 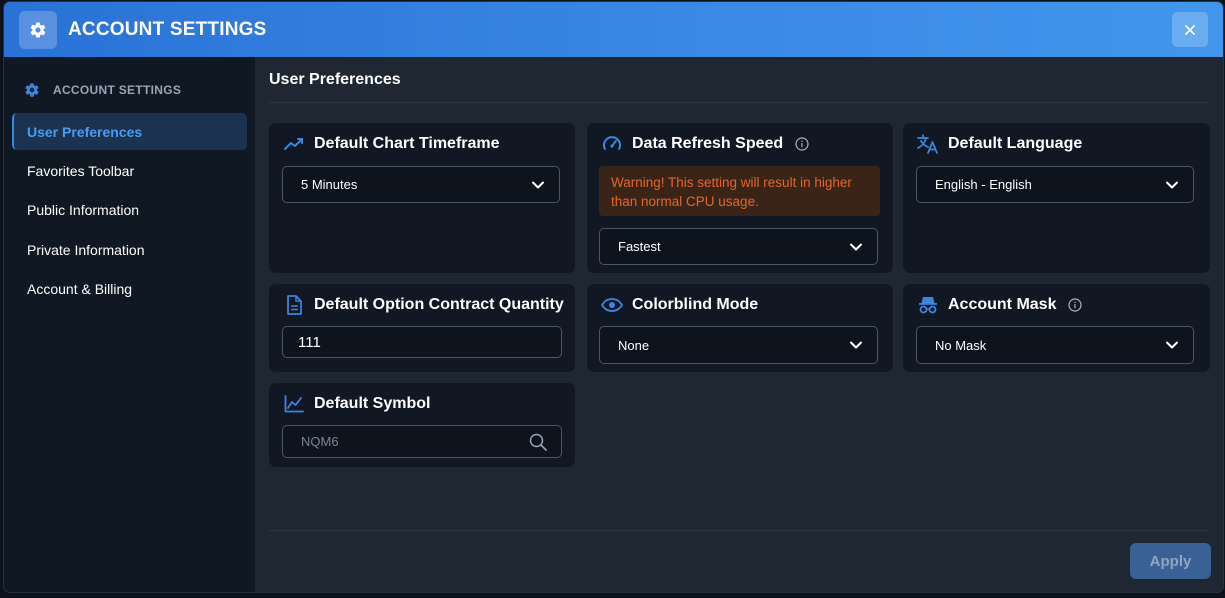 I want to click on page-title: User Preferences, so click(x=335, y=79).